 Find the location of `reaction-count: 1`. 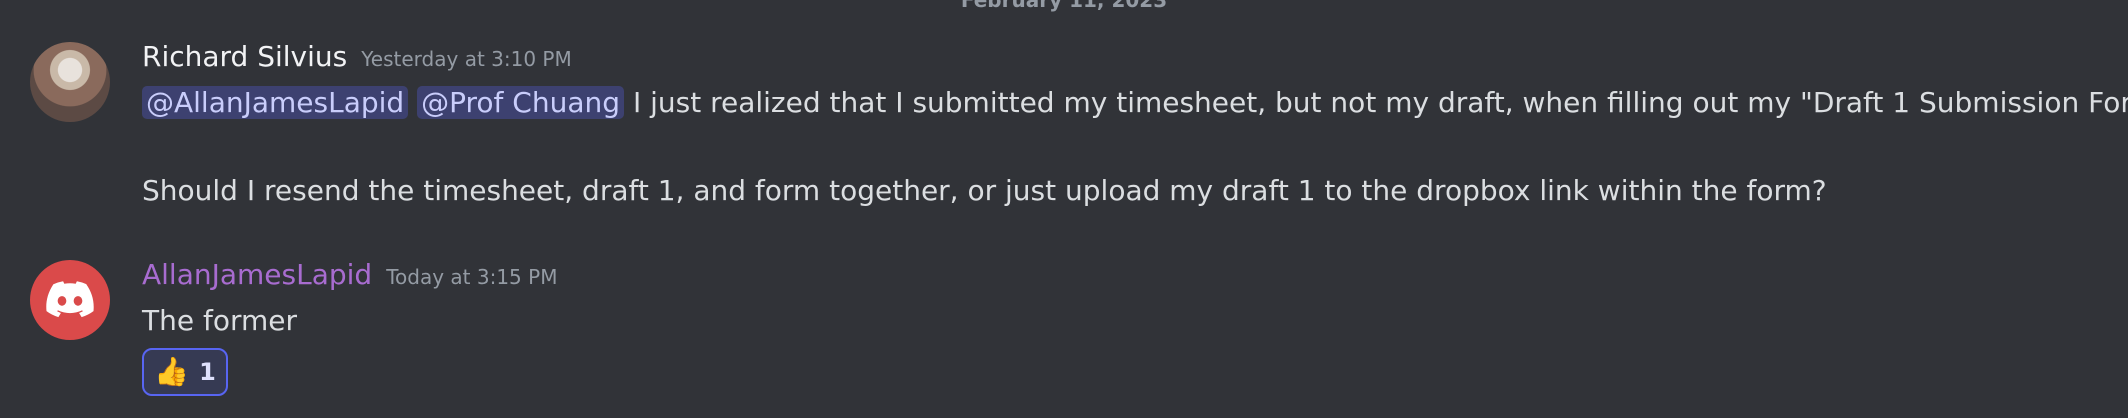

reaction-count: 1 is located at coordinates (207, 372).